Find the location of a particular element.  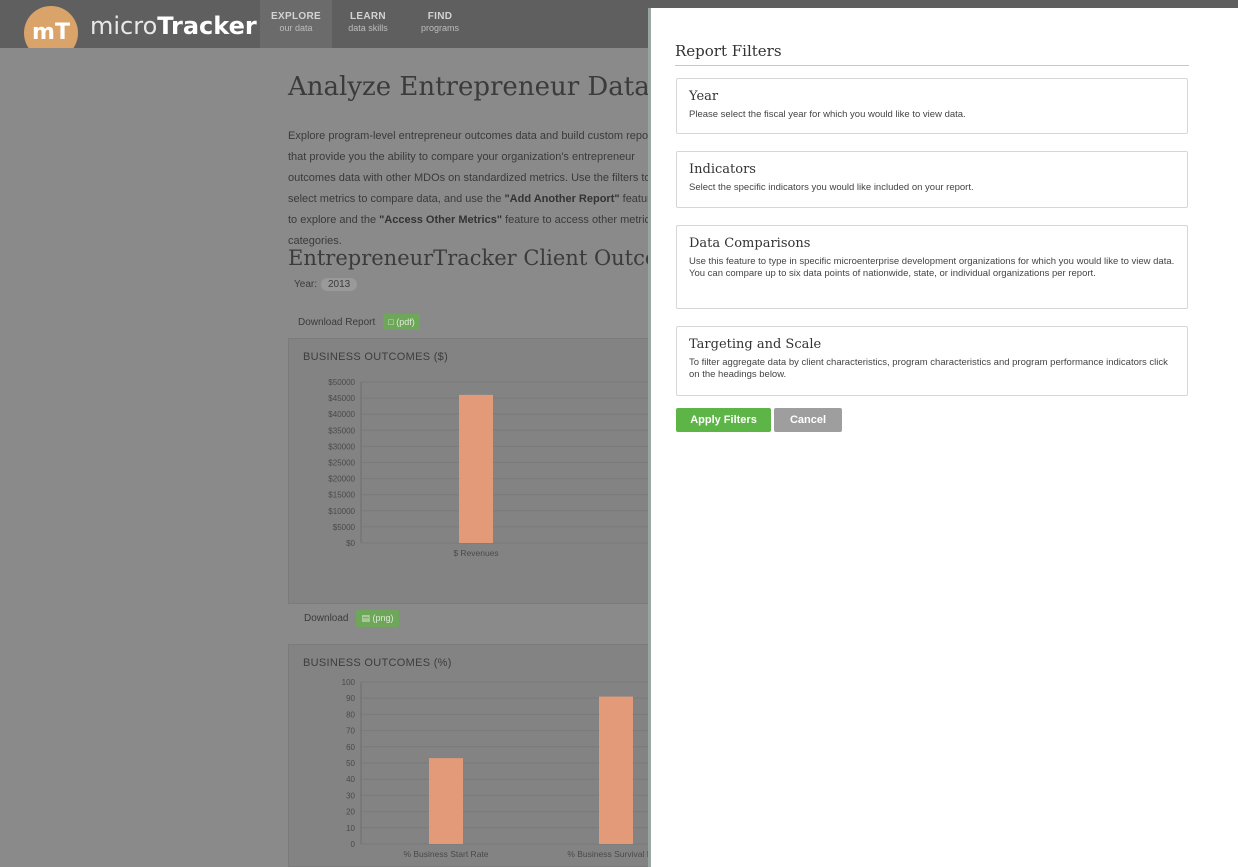

filter-title: Year is located at coordinates (704, 96).